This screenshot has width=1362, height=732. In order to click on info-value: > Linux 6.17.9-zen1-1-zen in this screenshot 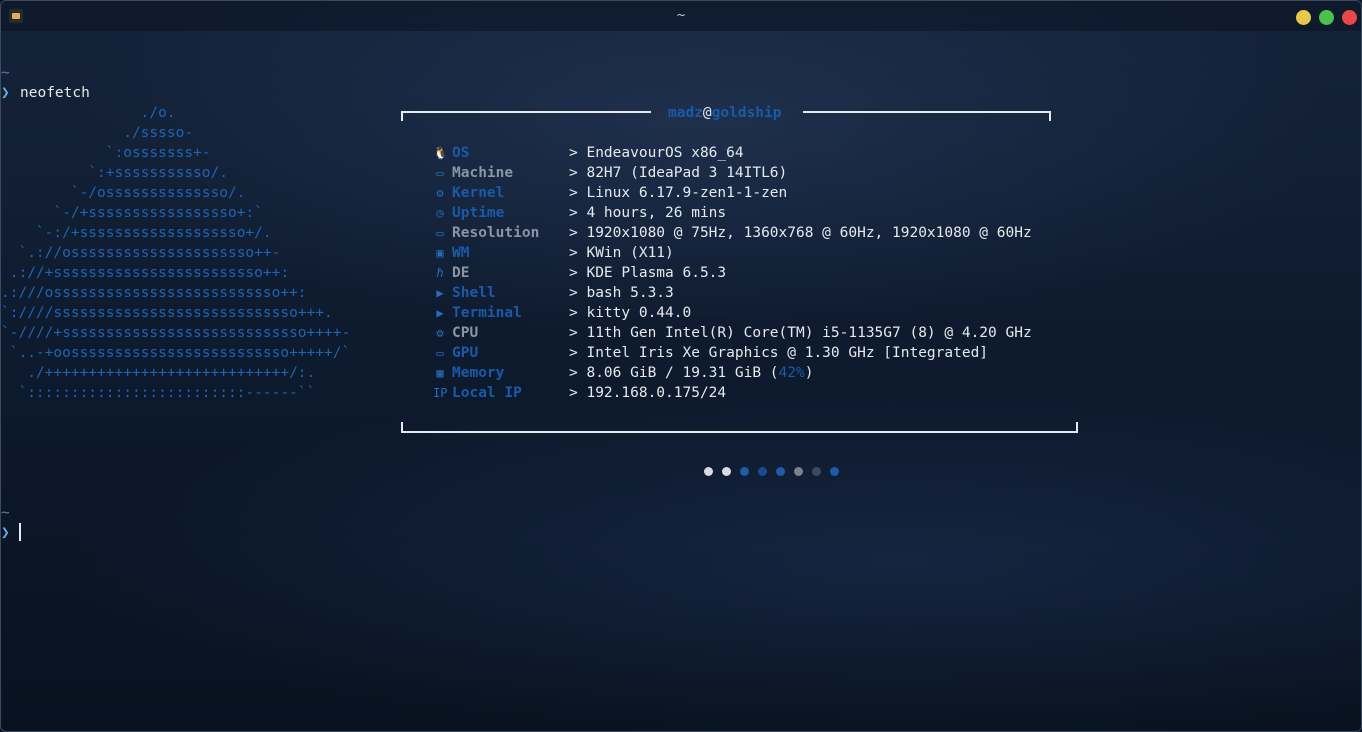, I will do `click(678, 193)`.